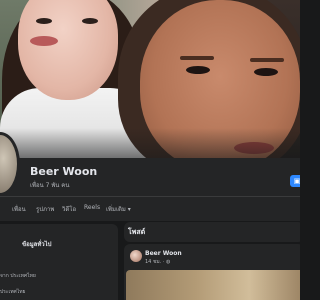 Image resolution: width=320 pixels, height=300 pixels. Describe the element at coordinates (13, 292) in the screenshot. I see `intro-item: ประเทศไทย` at that location.